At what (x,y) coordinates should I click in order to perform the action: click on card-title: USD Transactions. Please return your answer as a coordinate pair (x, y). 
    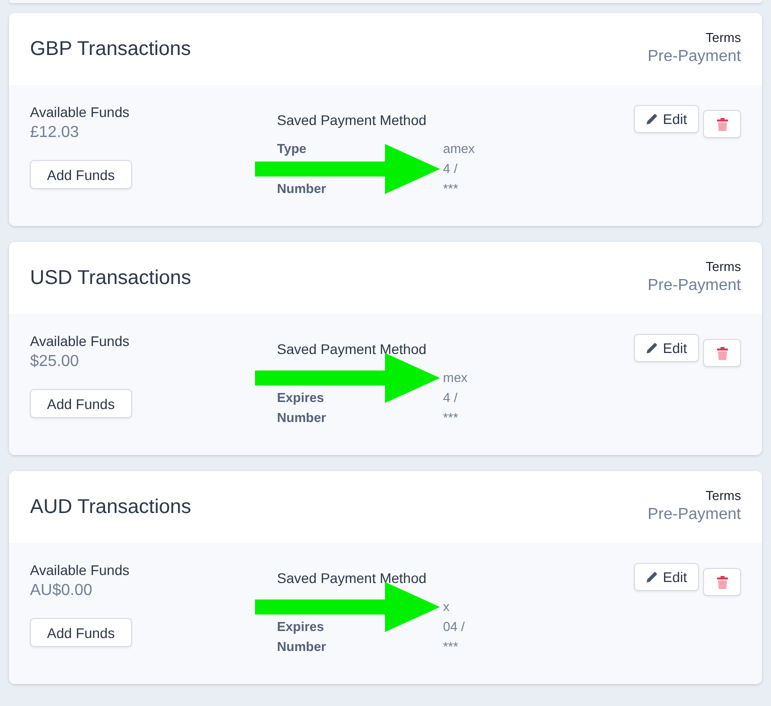
    Looking at the image, I should click on (111, 278).